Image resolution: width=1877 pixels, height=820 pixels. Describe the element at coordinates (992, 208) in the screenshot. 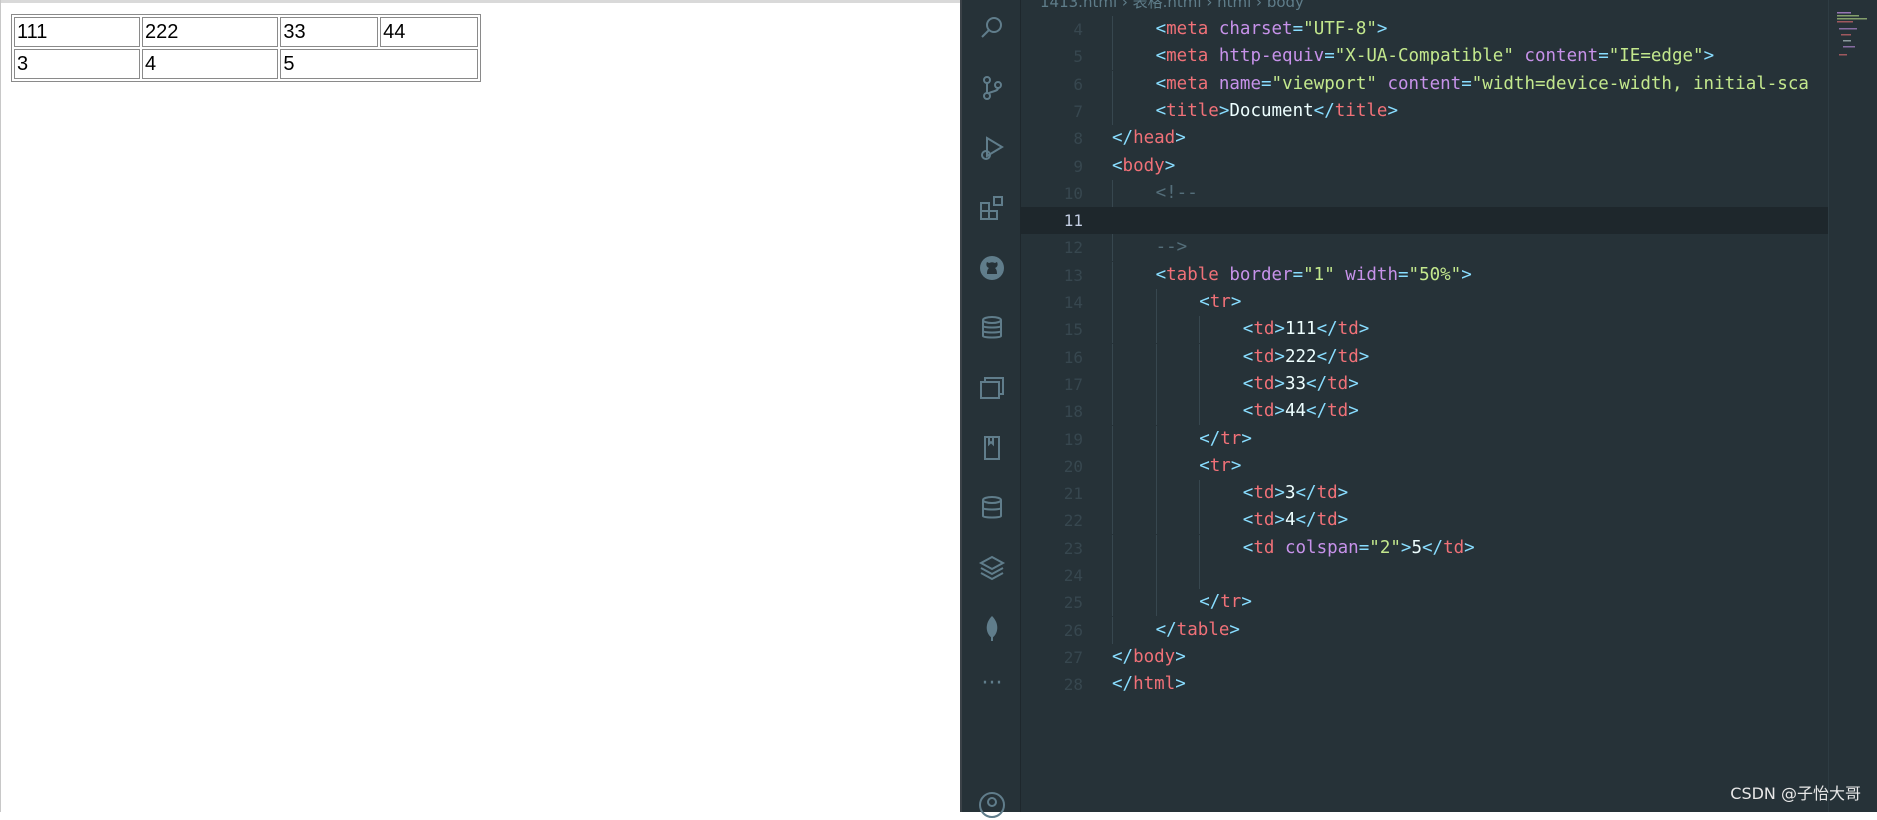

I see `extensions-icon` at that location.